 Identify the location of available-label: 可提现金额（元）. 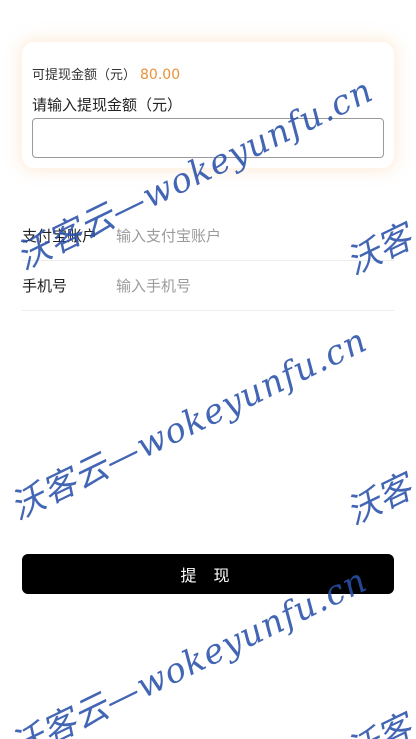
(84, 75).